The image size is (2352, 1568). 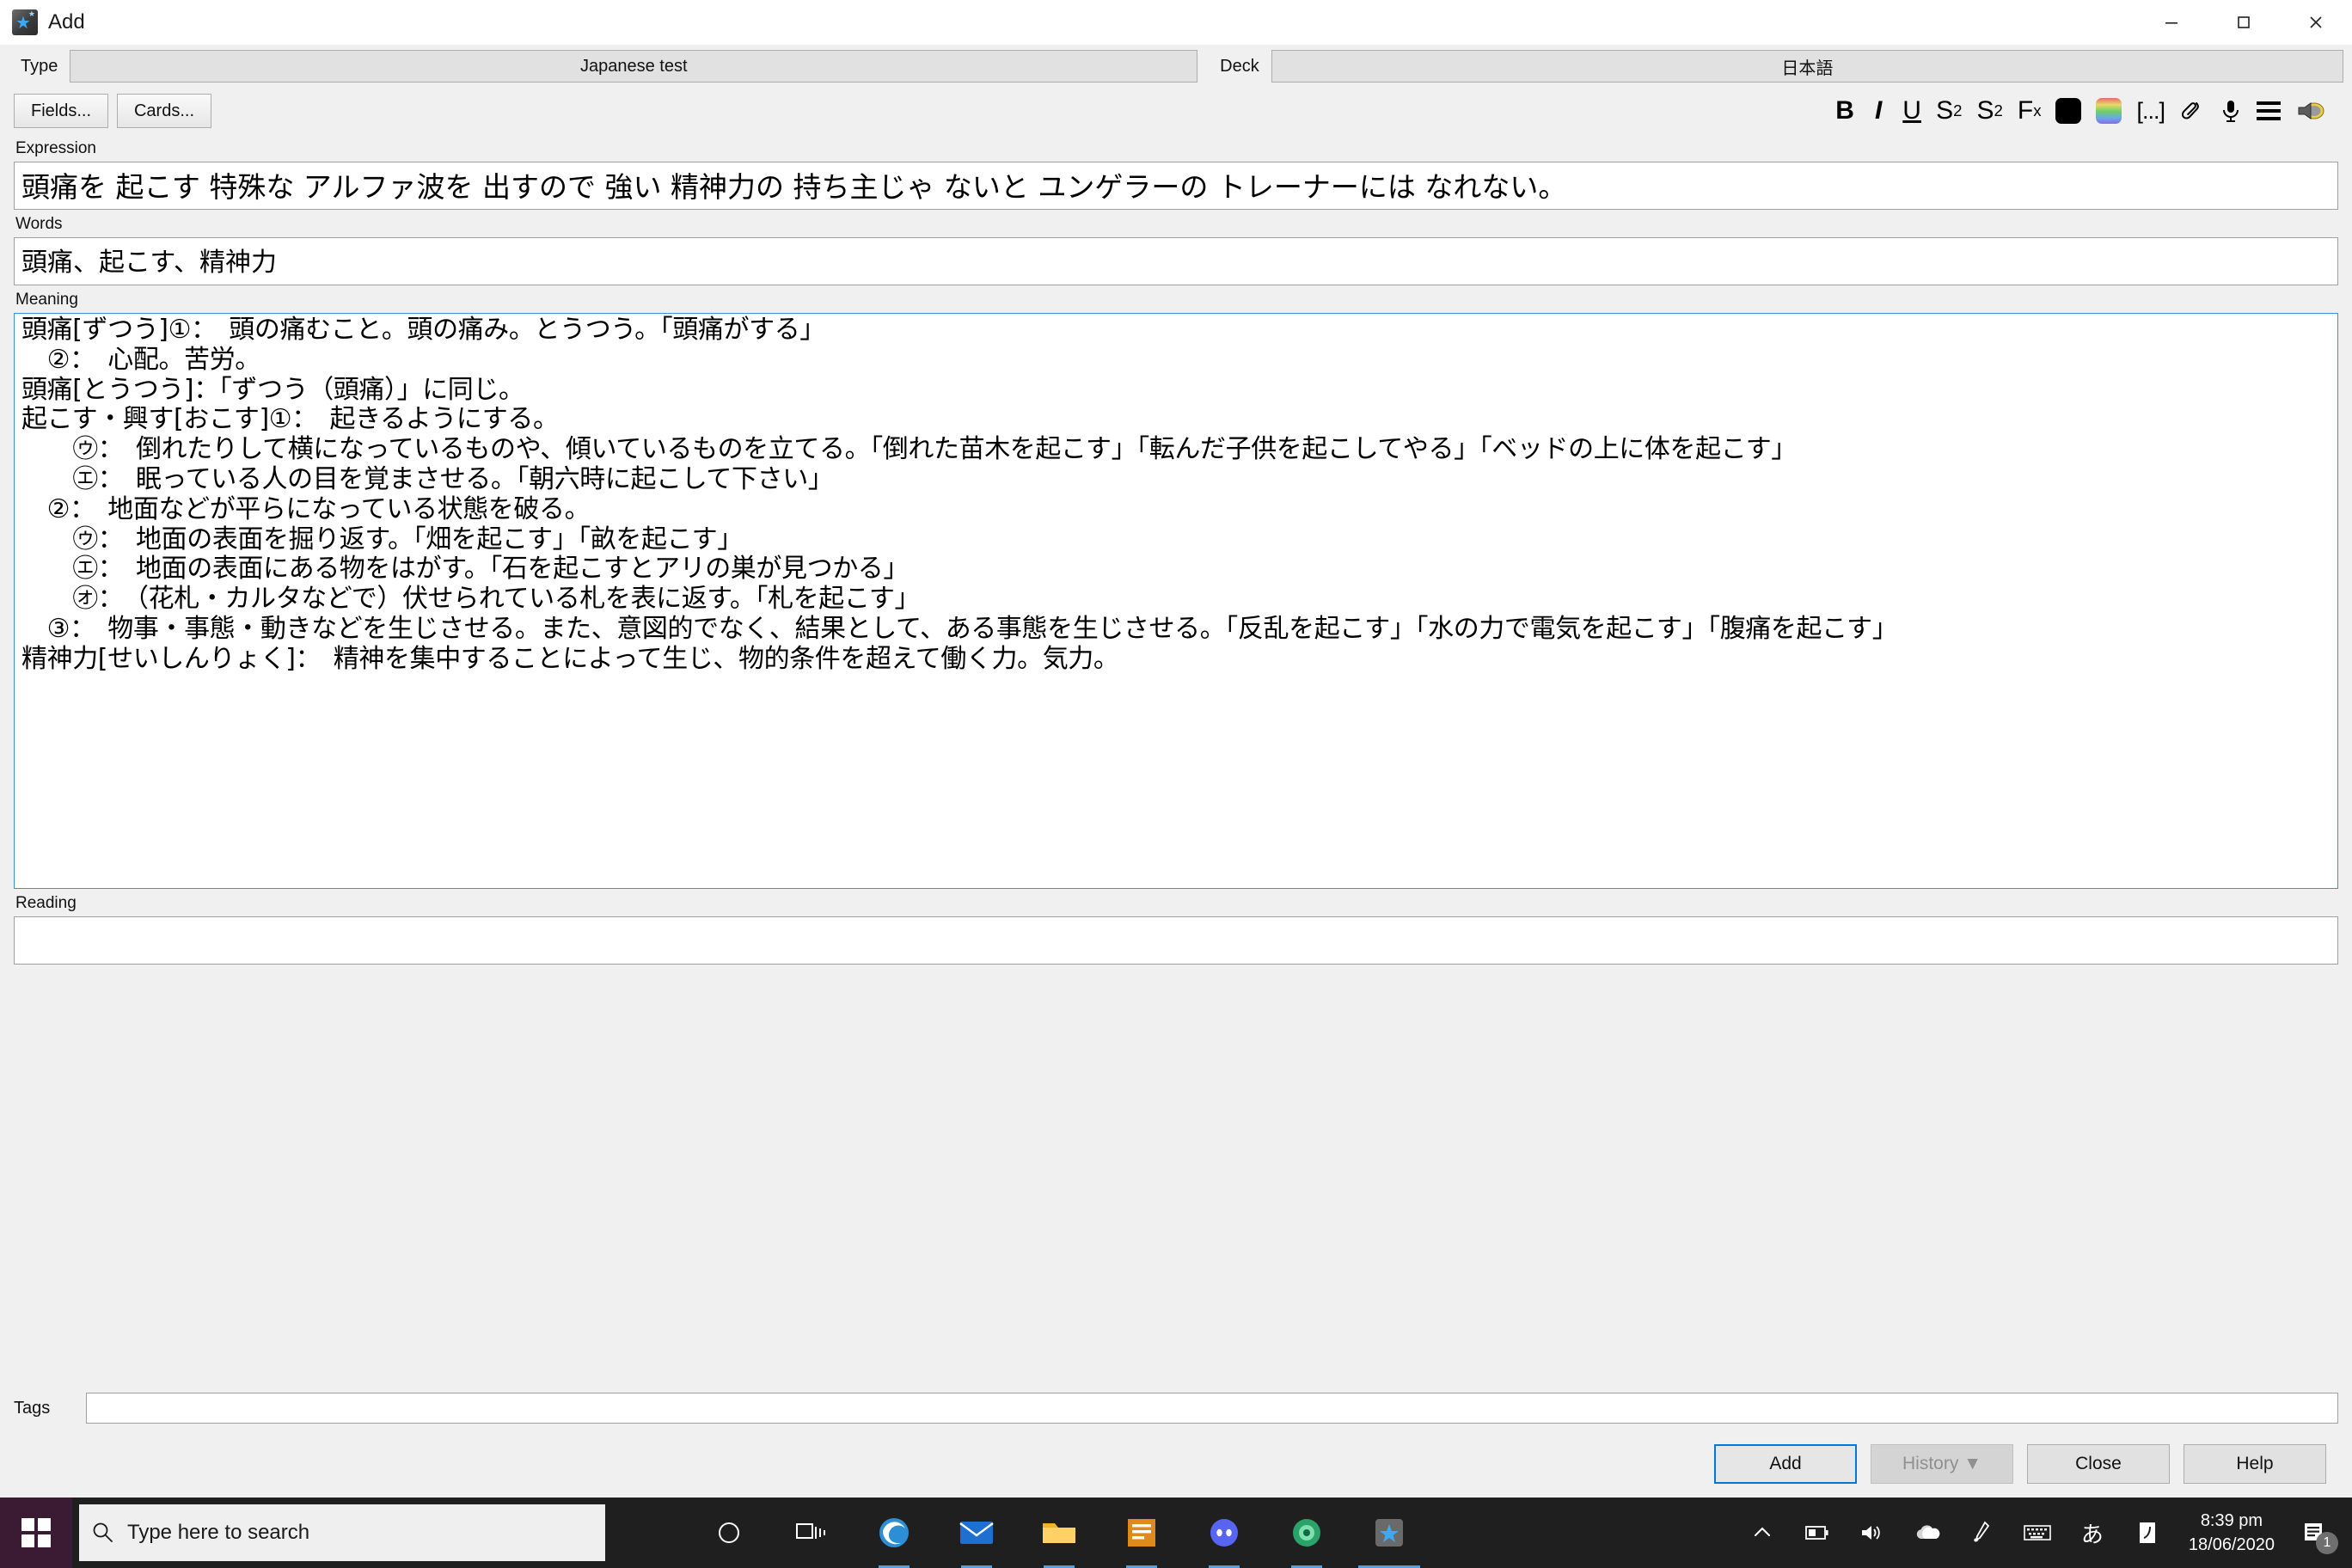 What do you see at coordinates (2316, 22) in the screenshot?
I see `close-button` at bounding box center [2316, 22].